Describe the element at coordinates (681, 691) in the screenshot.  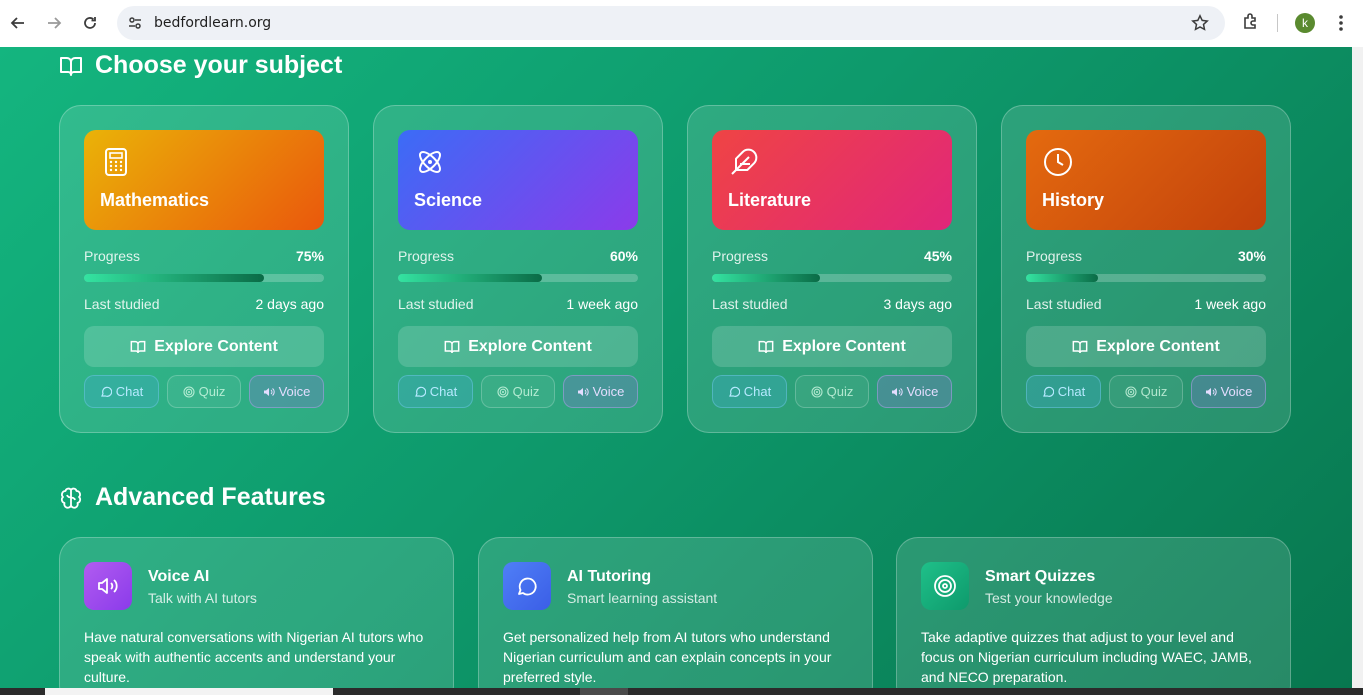
I see `os-taskbar` at that location.